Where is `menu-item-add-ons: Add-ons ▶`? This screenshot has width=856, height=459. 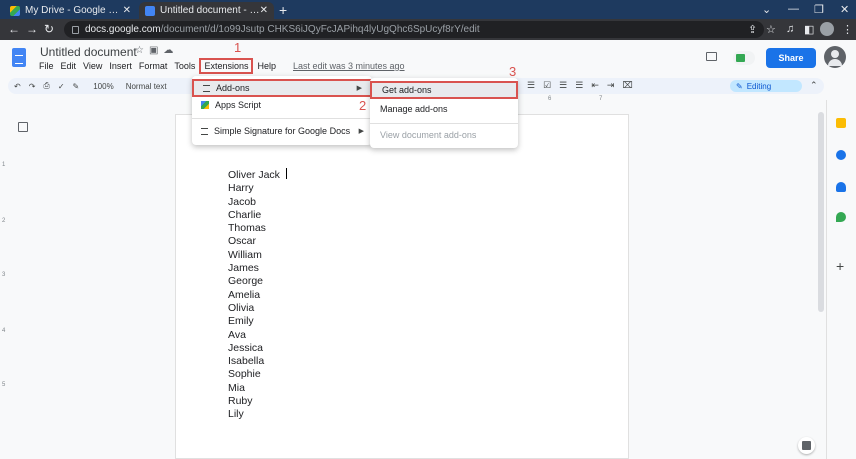
menu-item-add-ons: Add-ons ▶ is located at coordinates (282, 88).